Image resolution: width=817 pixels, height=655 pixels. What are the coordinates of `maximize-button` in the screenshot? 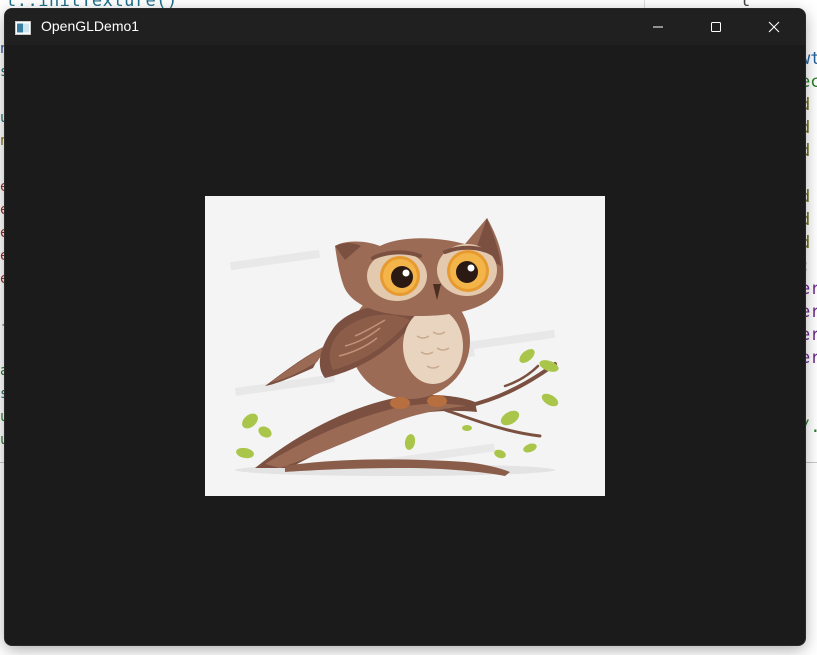 It's located at (716, 27).